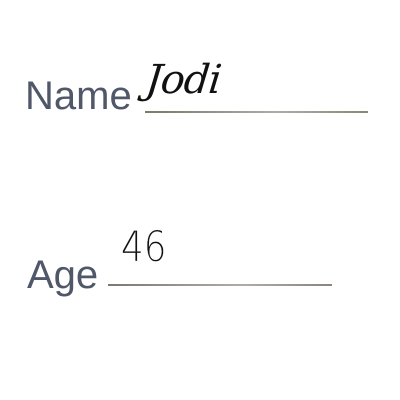 The width and height of the screenshot is (400, 400). I want to click on name-underline, so click(256, 112).